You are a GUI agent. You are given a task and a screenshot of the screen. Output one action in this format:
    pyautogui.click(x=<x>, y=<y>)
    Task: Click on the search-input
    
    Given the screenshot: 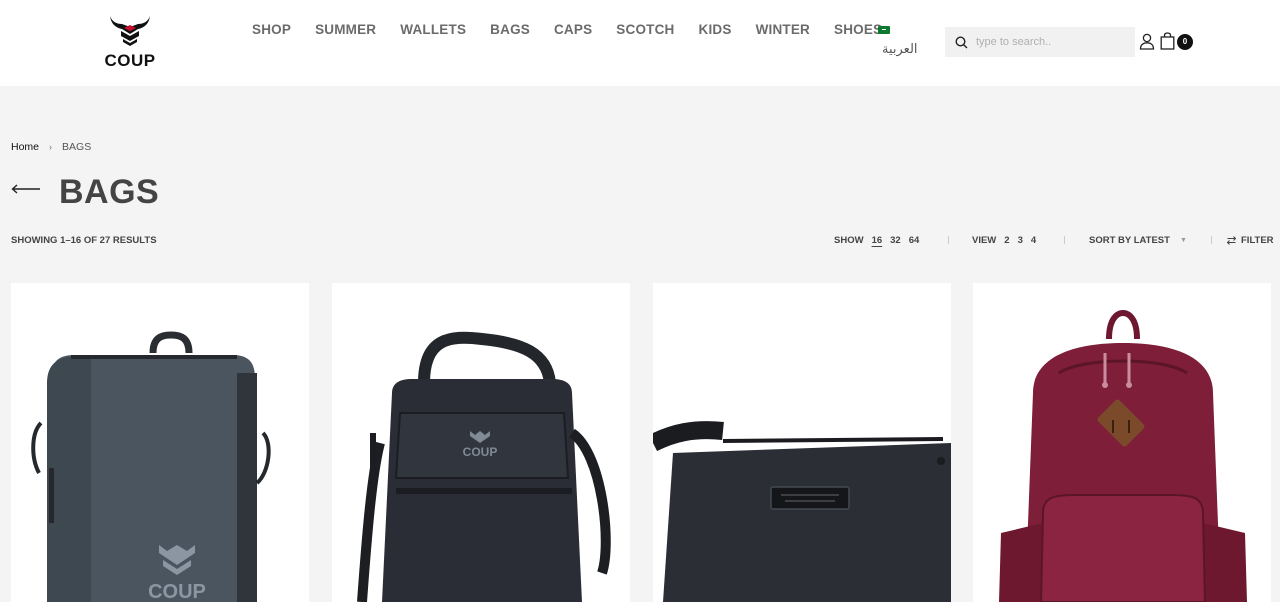 What is the action you would take?
    pyautogui.click(x=1051, y=42)
    